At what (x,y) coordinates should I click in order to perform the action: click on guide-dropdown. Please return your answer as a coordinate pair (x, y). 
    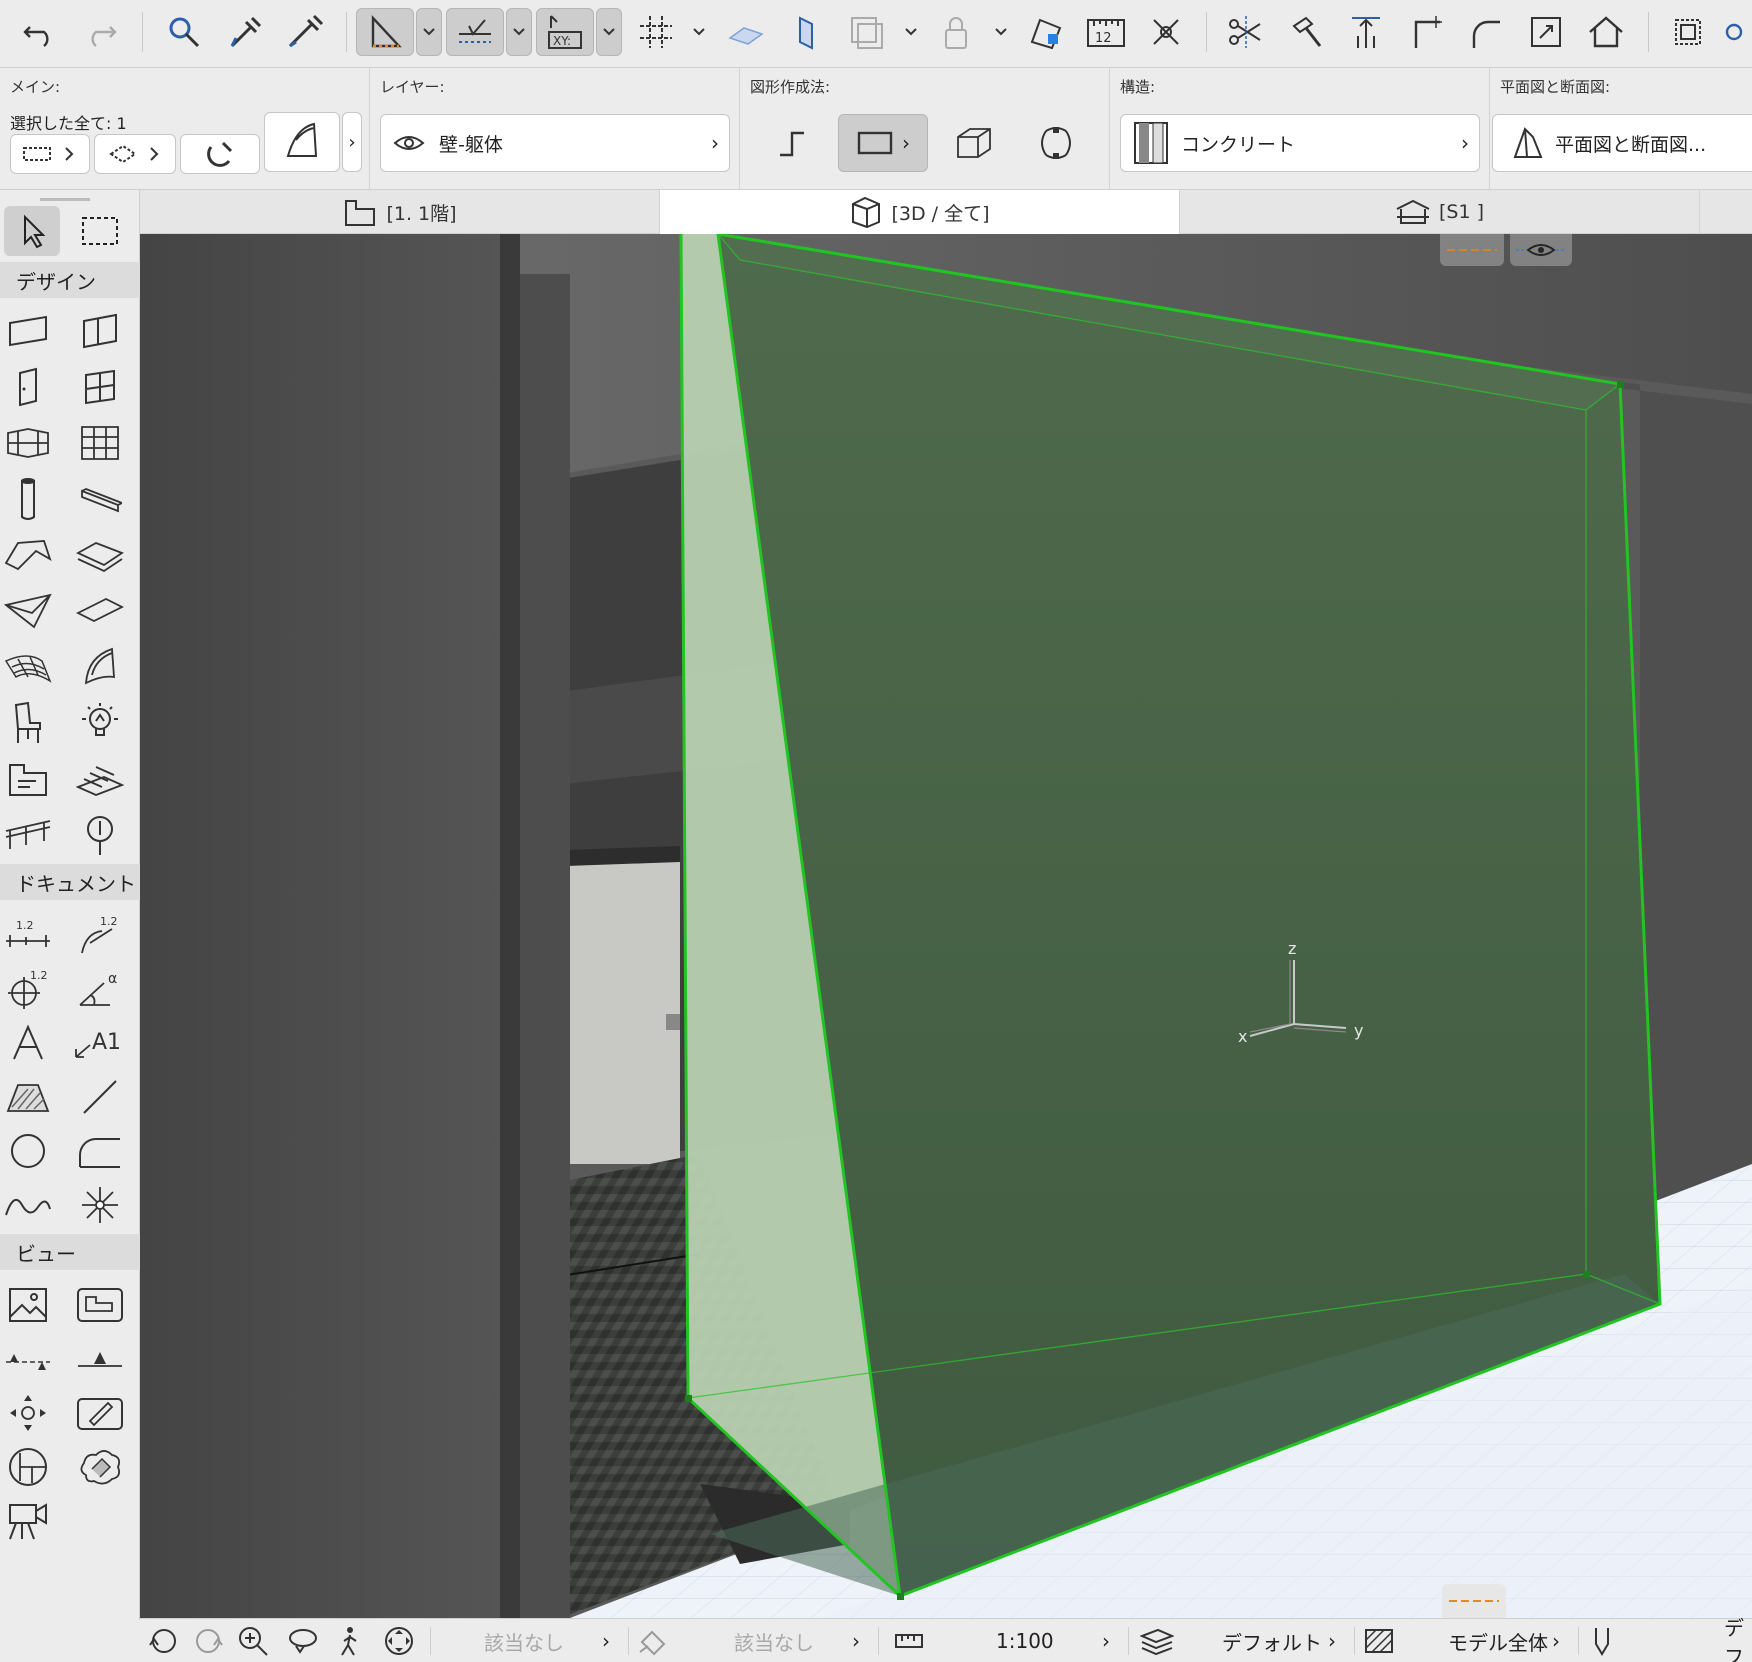
    Looking at the image, I should click on (429, 32).